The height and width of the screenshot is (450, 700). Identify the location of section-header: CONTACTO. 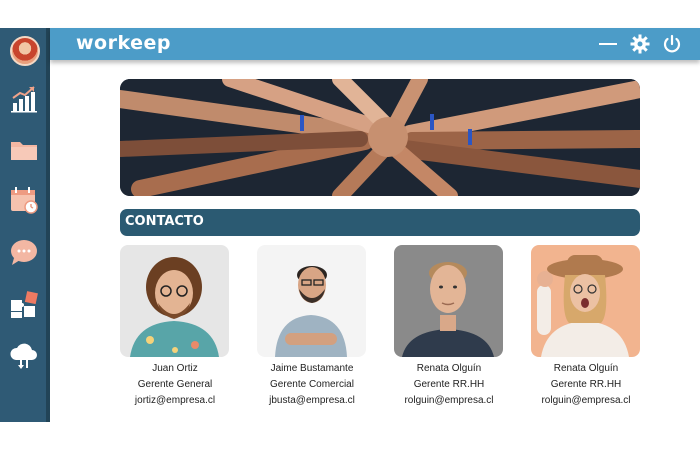
(380, 222).